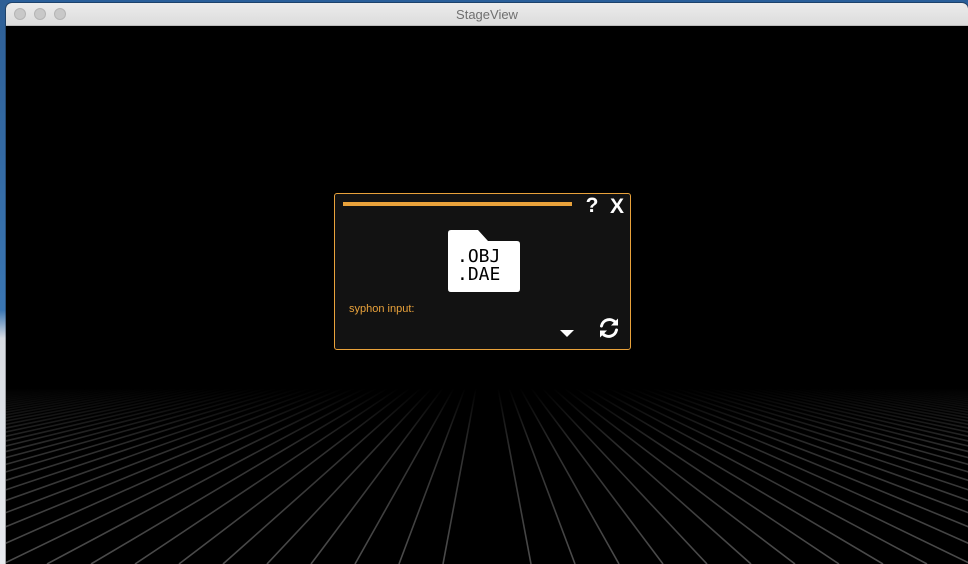  I want to click on model-loader-dialog: ? X .OBJ .DAE syphon input:, so click(482, 271).